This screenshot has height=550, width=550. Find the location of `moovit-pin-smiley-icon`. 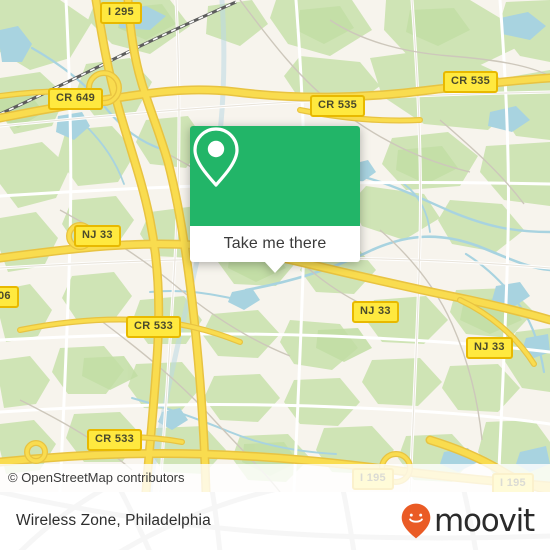

moovit-pin-smiley-icon is located at coordinates (416, 521).